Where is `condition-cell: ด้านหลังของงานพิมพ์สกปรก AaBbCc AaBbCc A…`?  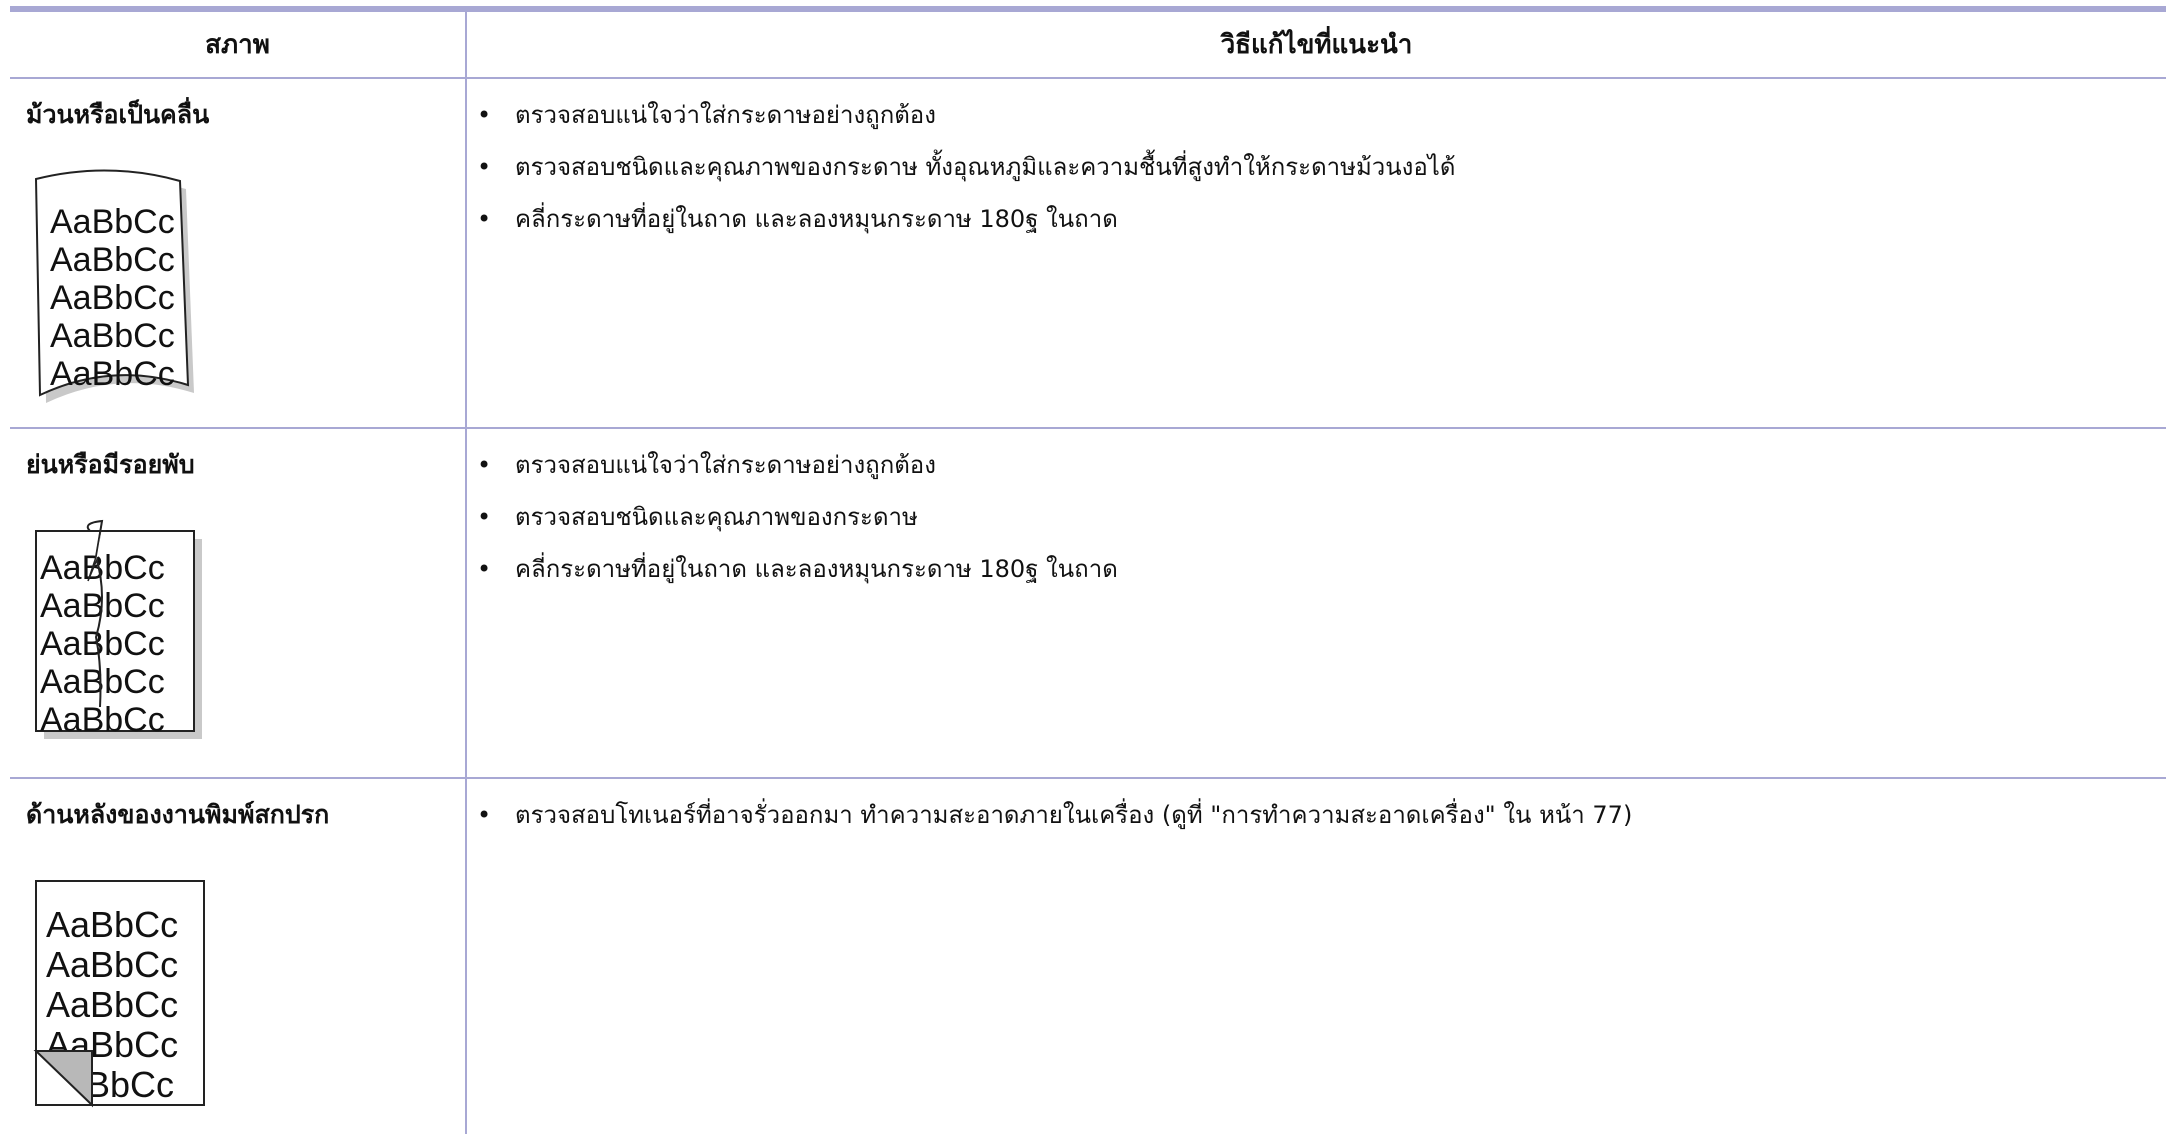
condition-cell: ด้านหลังของงานพิมพ์สกปรก AaBbCc AaBbCc A… is located at coordinates (238, 956).